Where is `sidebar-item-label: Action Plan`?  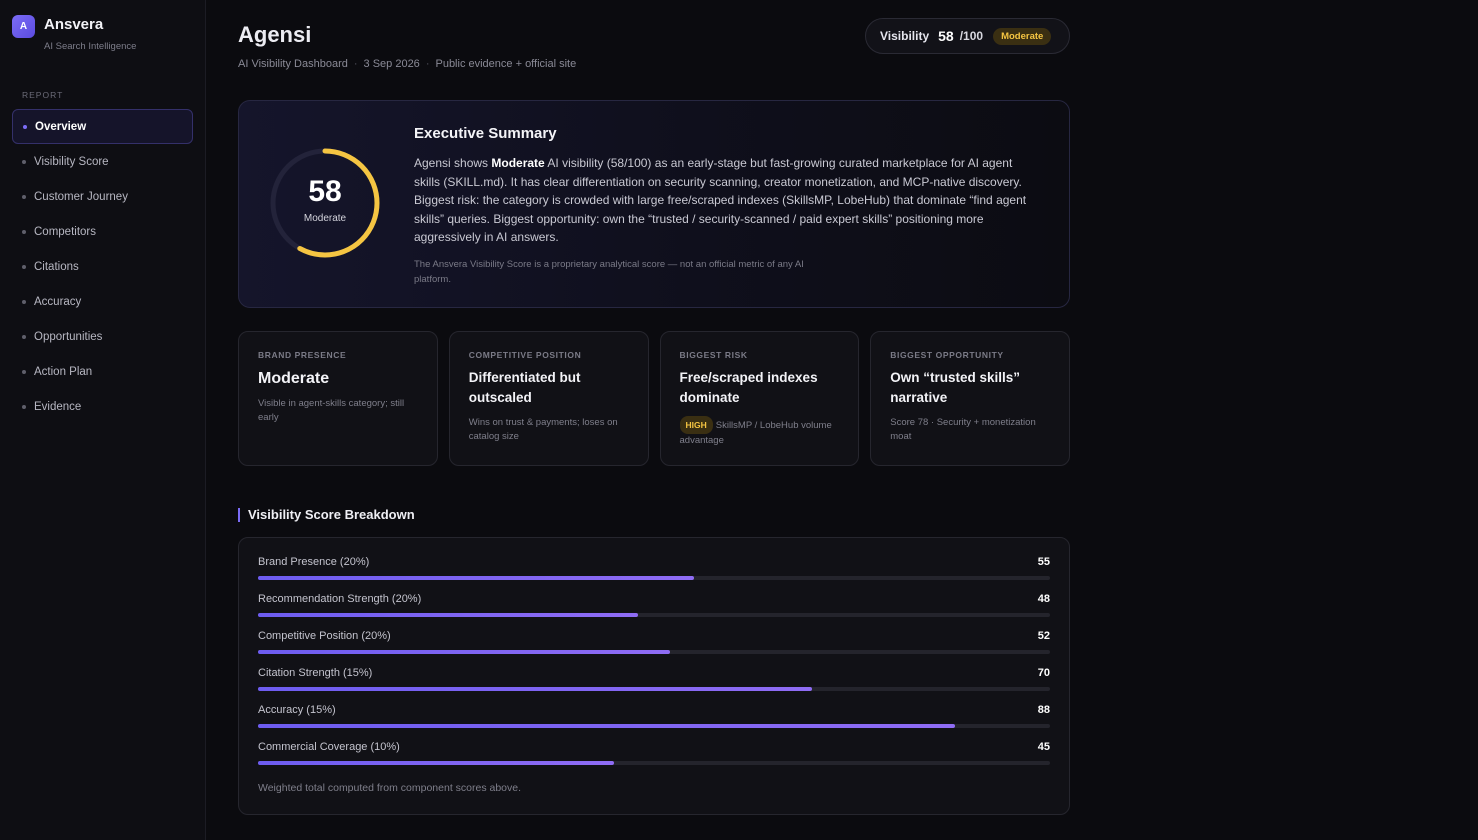 sidebar-item-label: Action Plan is located at coordinates (63, 371).